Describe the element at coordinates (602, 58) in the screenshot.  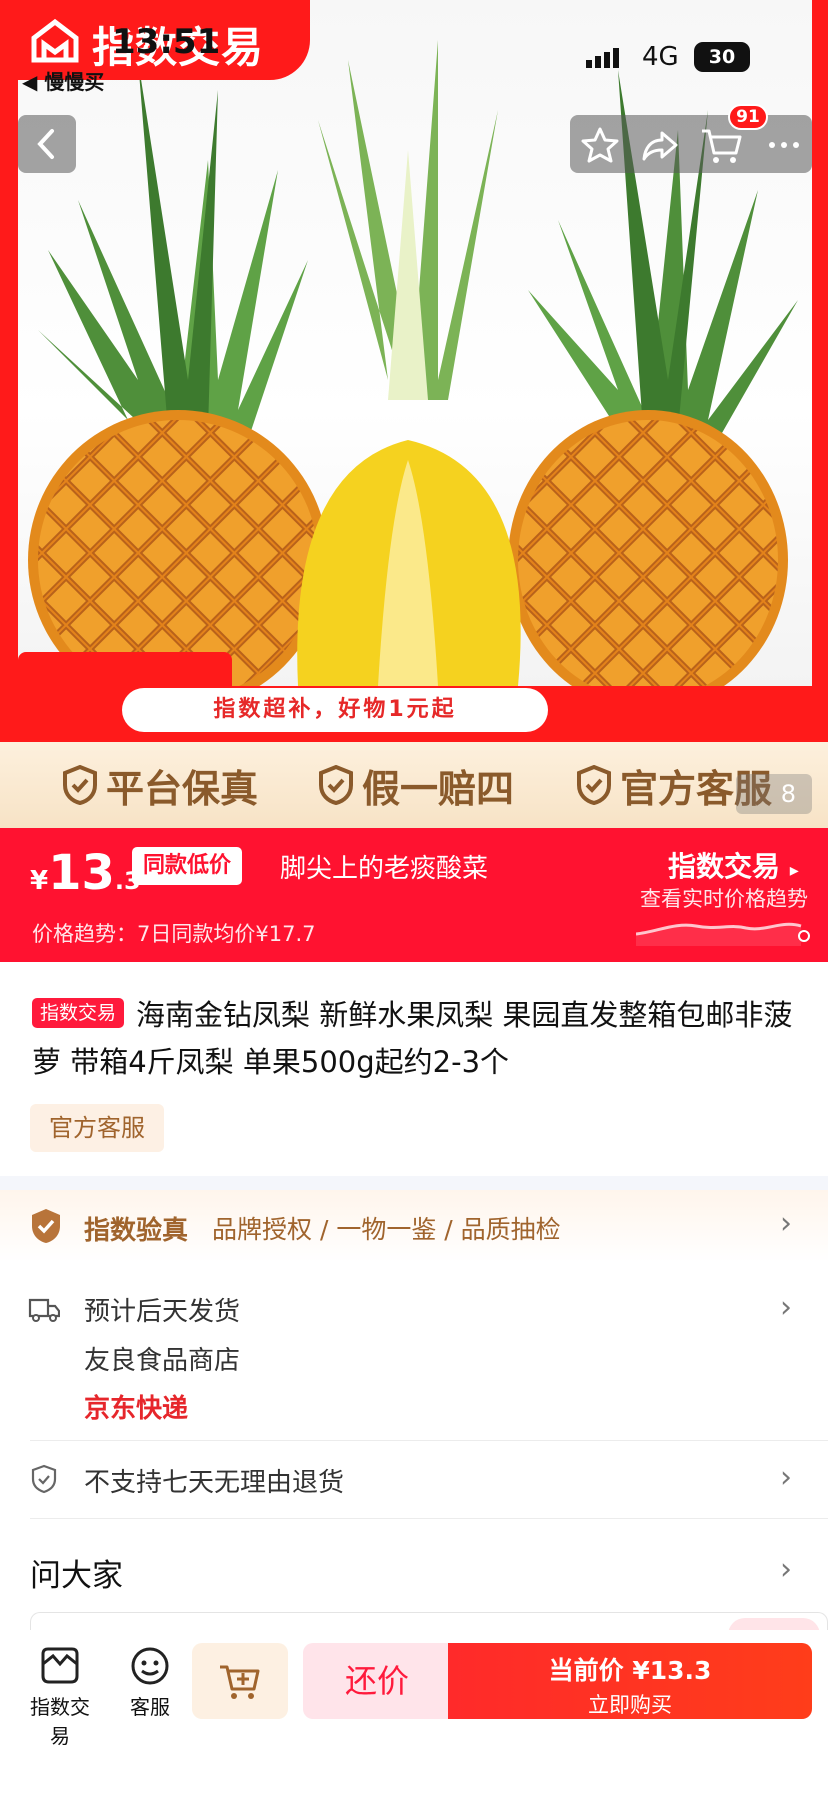
I see `signal-icon` at that location.